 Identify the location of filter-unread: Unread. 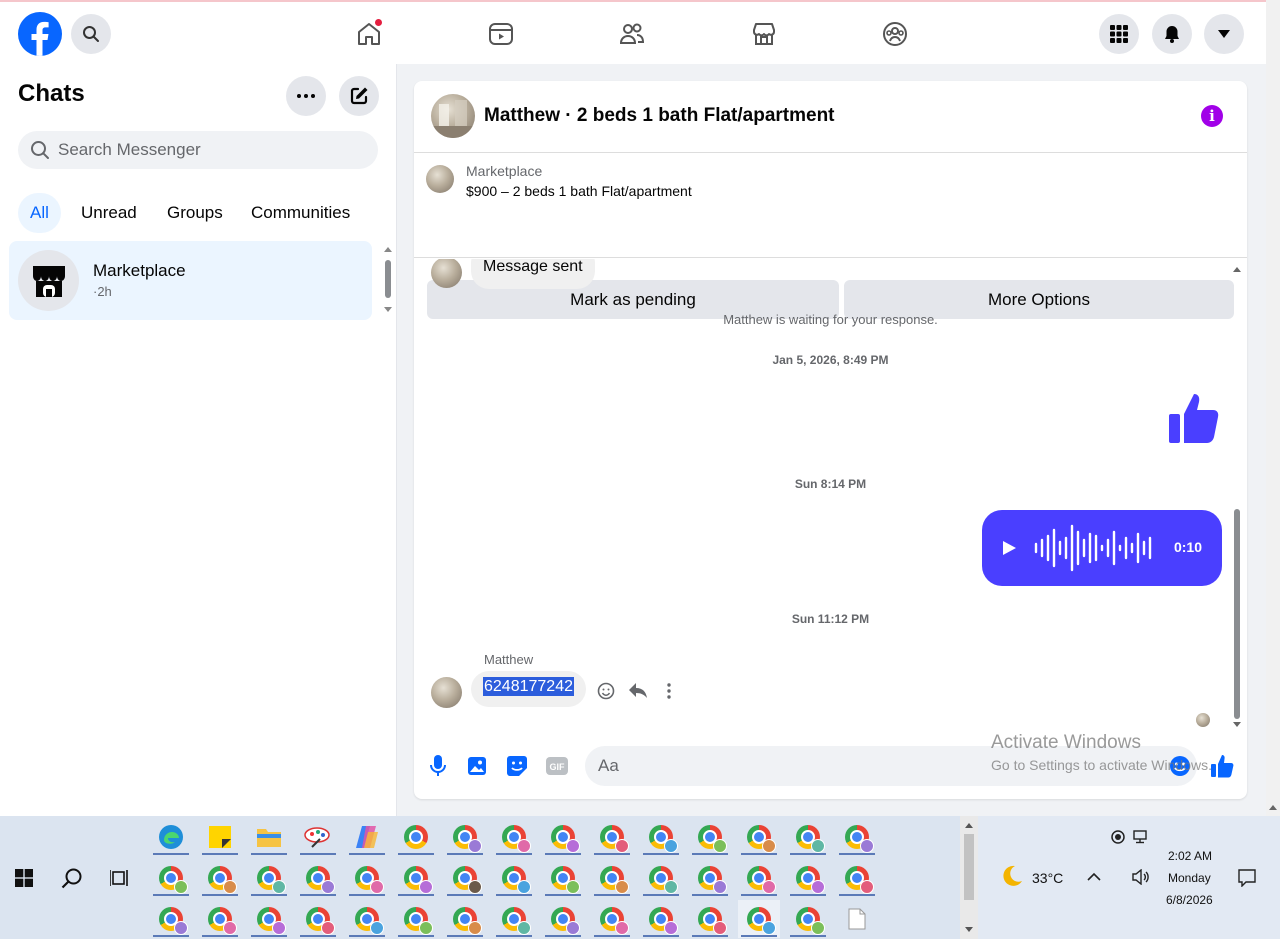
(109, 213).